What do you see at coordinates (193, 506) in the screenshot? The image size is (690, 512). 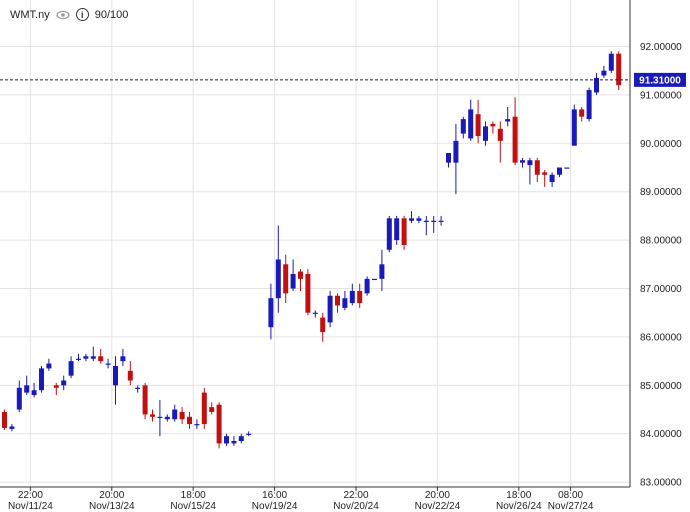 I see `x-tick-date: Nov/15/24` at bounding box center [193, 506].